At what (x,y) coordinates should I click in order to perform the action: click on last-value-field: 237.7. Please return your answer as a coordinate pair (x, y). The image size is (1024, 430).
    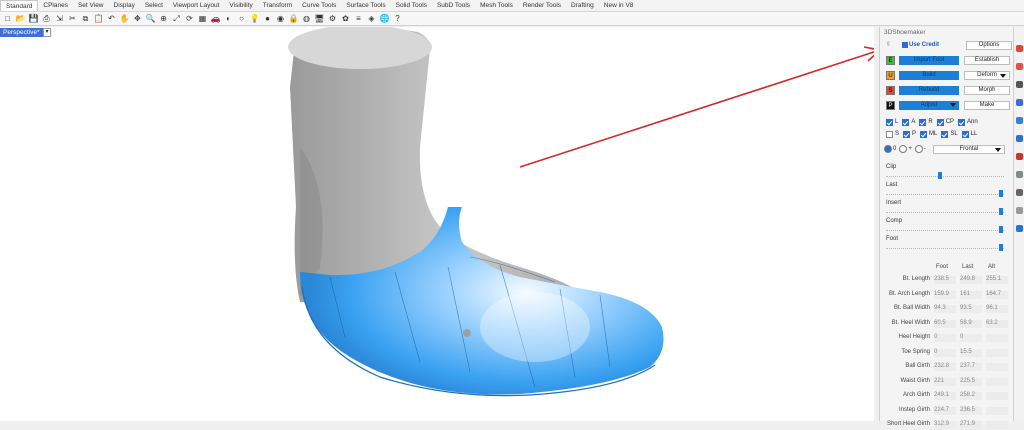
    Looking at the image, I should click on (971, 367).